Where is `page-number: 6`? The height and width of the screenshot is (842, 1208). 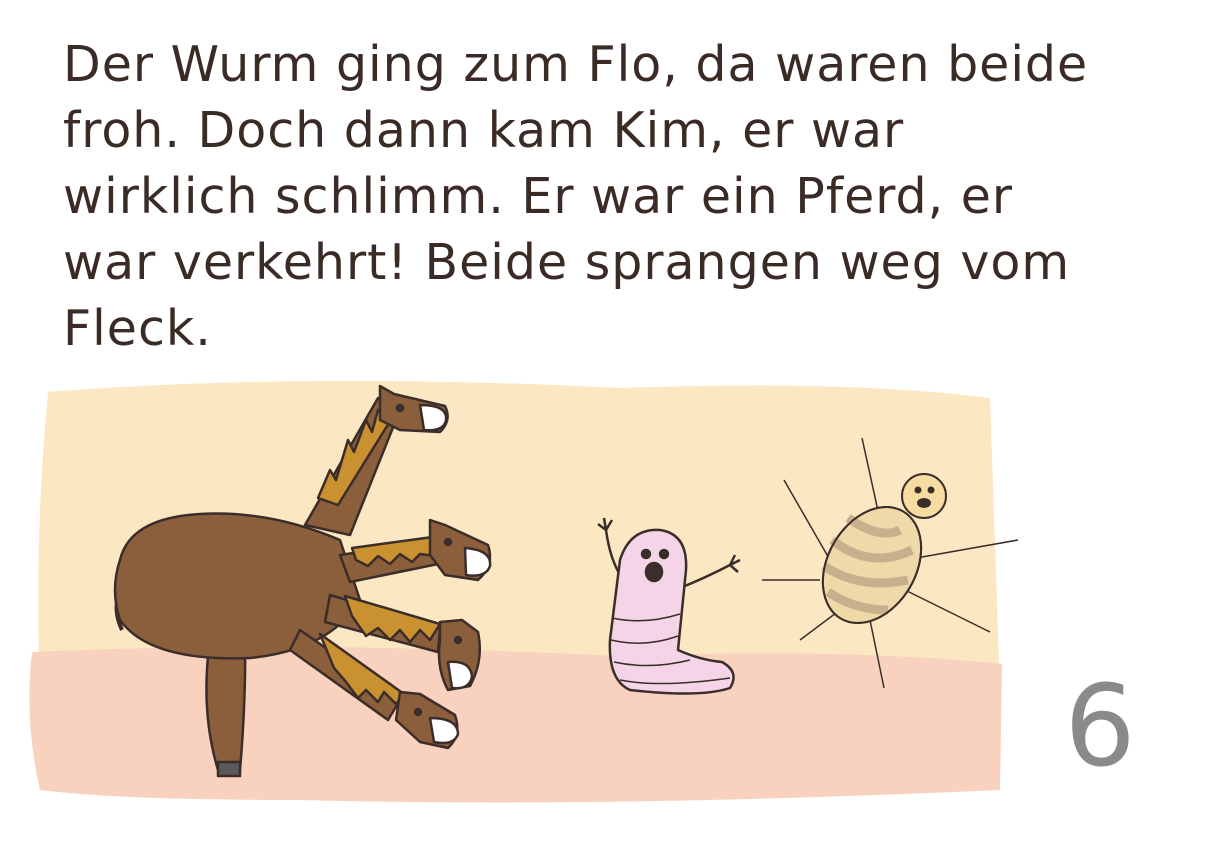
page-number: 6 is located at coordinates (1100, 727).